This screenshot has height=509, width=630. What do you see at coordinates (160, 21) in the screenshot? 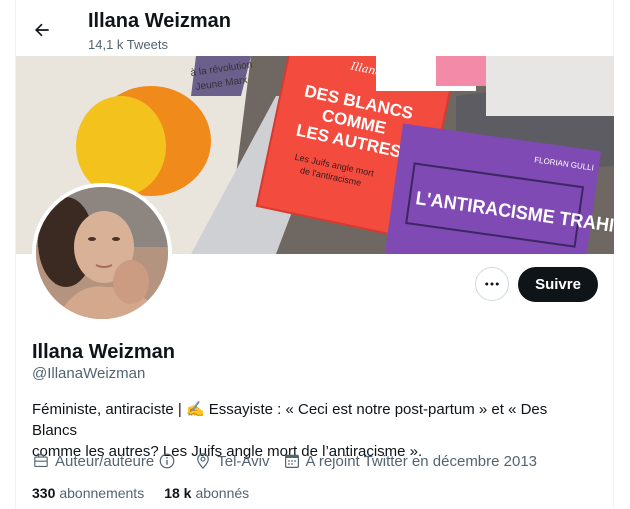
I see `header-title: Illana Weizman` at bounding box center [160, 21].